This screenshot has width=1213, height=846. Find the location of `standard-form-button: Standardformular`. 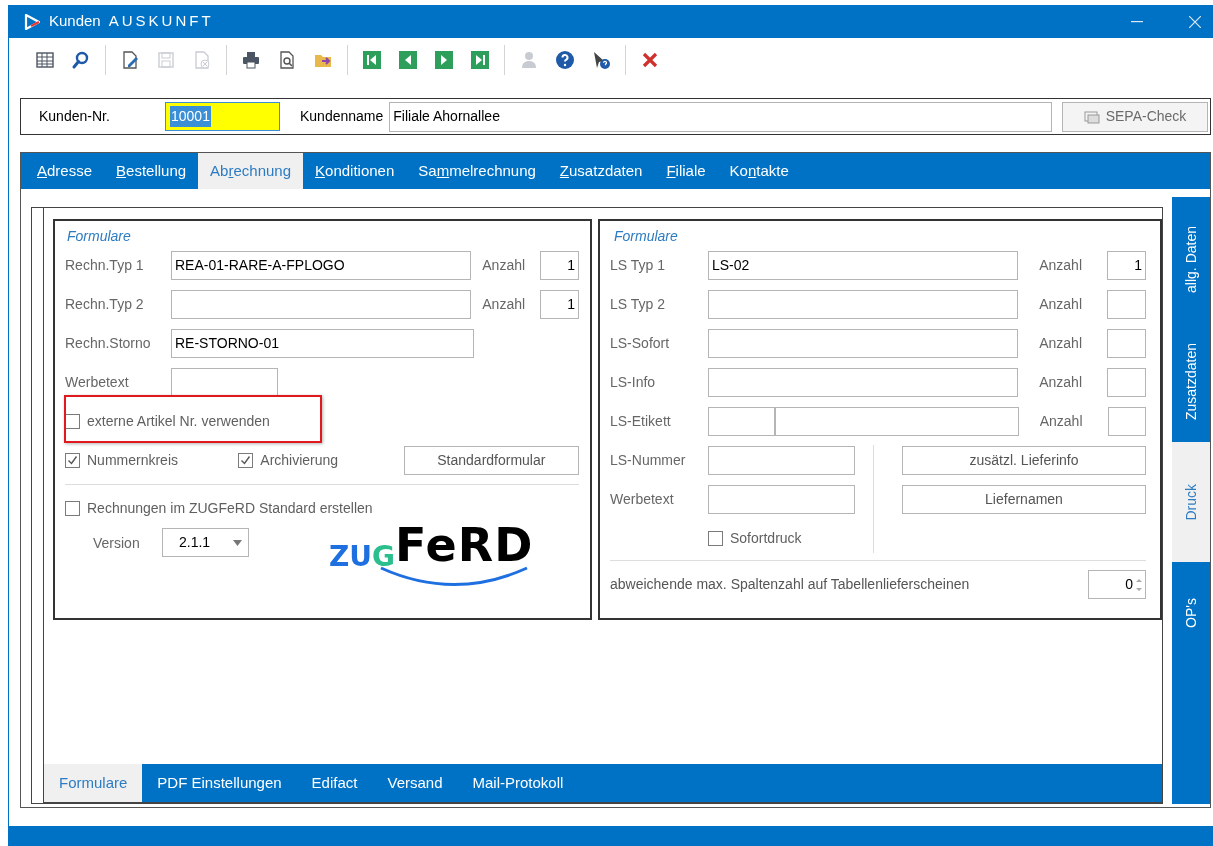

standard-form-button: Standardformular is located at coordinates (491, 460).